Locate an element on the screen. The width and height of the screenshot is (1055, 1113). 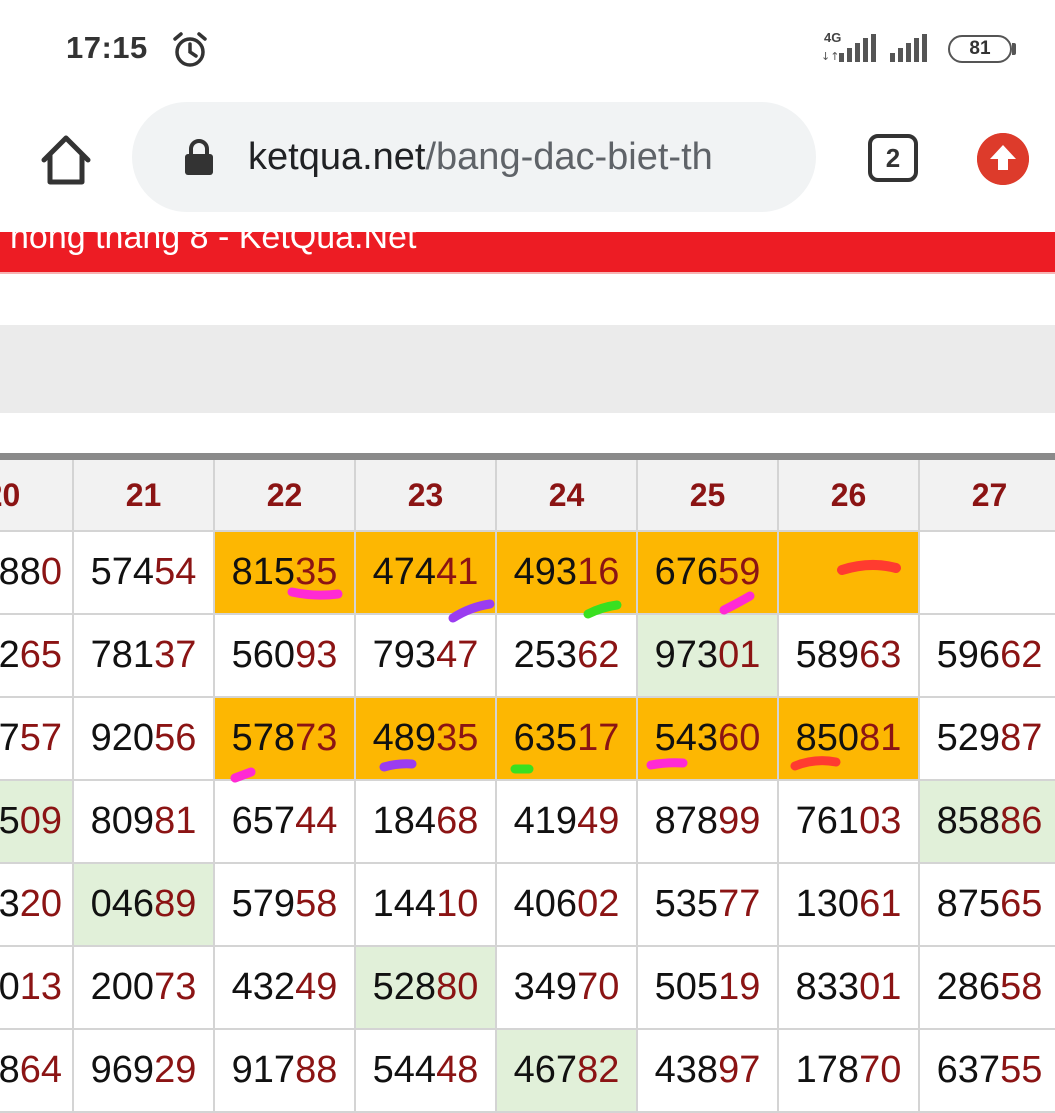
number-tail: 99 is located at coordinates (739, 821).